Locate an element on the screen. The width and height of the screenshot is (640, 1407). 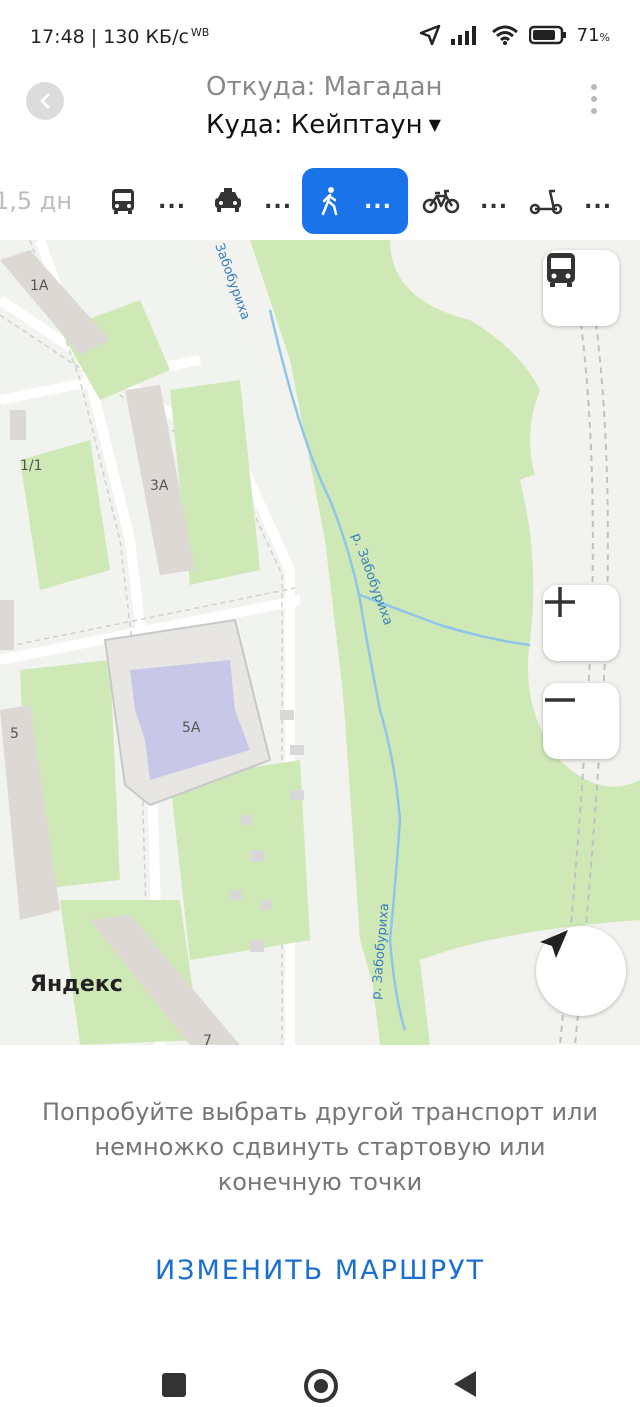
map-label-5a: 5А is located at coordinates (191, 728).